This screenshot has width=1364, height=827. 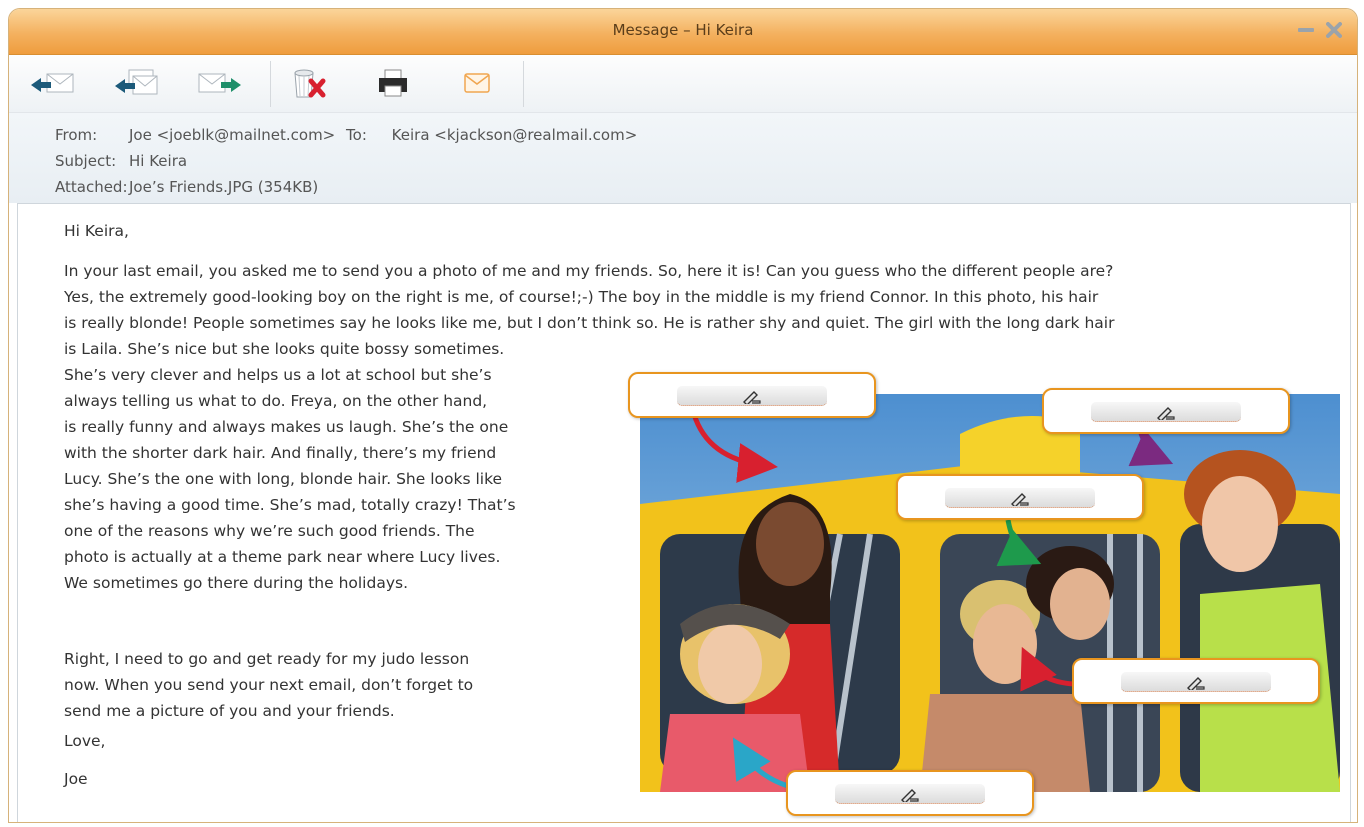 What do you see at coordinates (232, 135) in the screenshot?
I see `from-value: Joe <joeblk@mailnet.com>` at bounding box center [232, 135].